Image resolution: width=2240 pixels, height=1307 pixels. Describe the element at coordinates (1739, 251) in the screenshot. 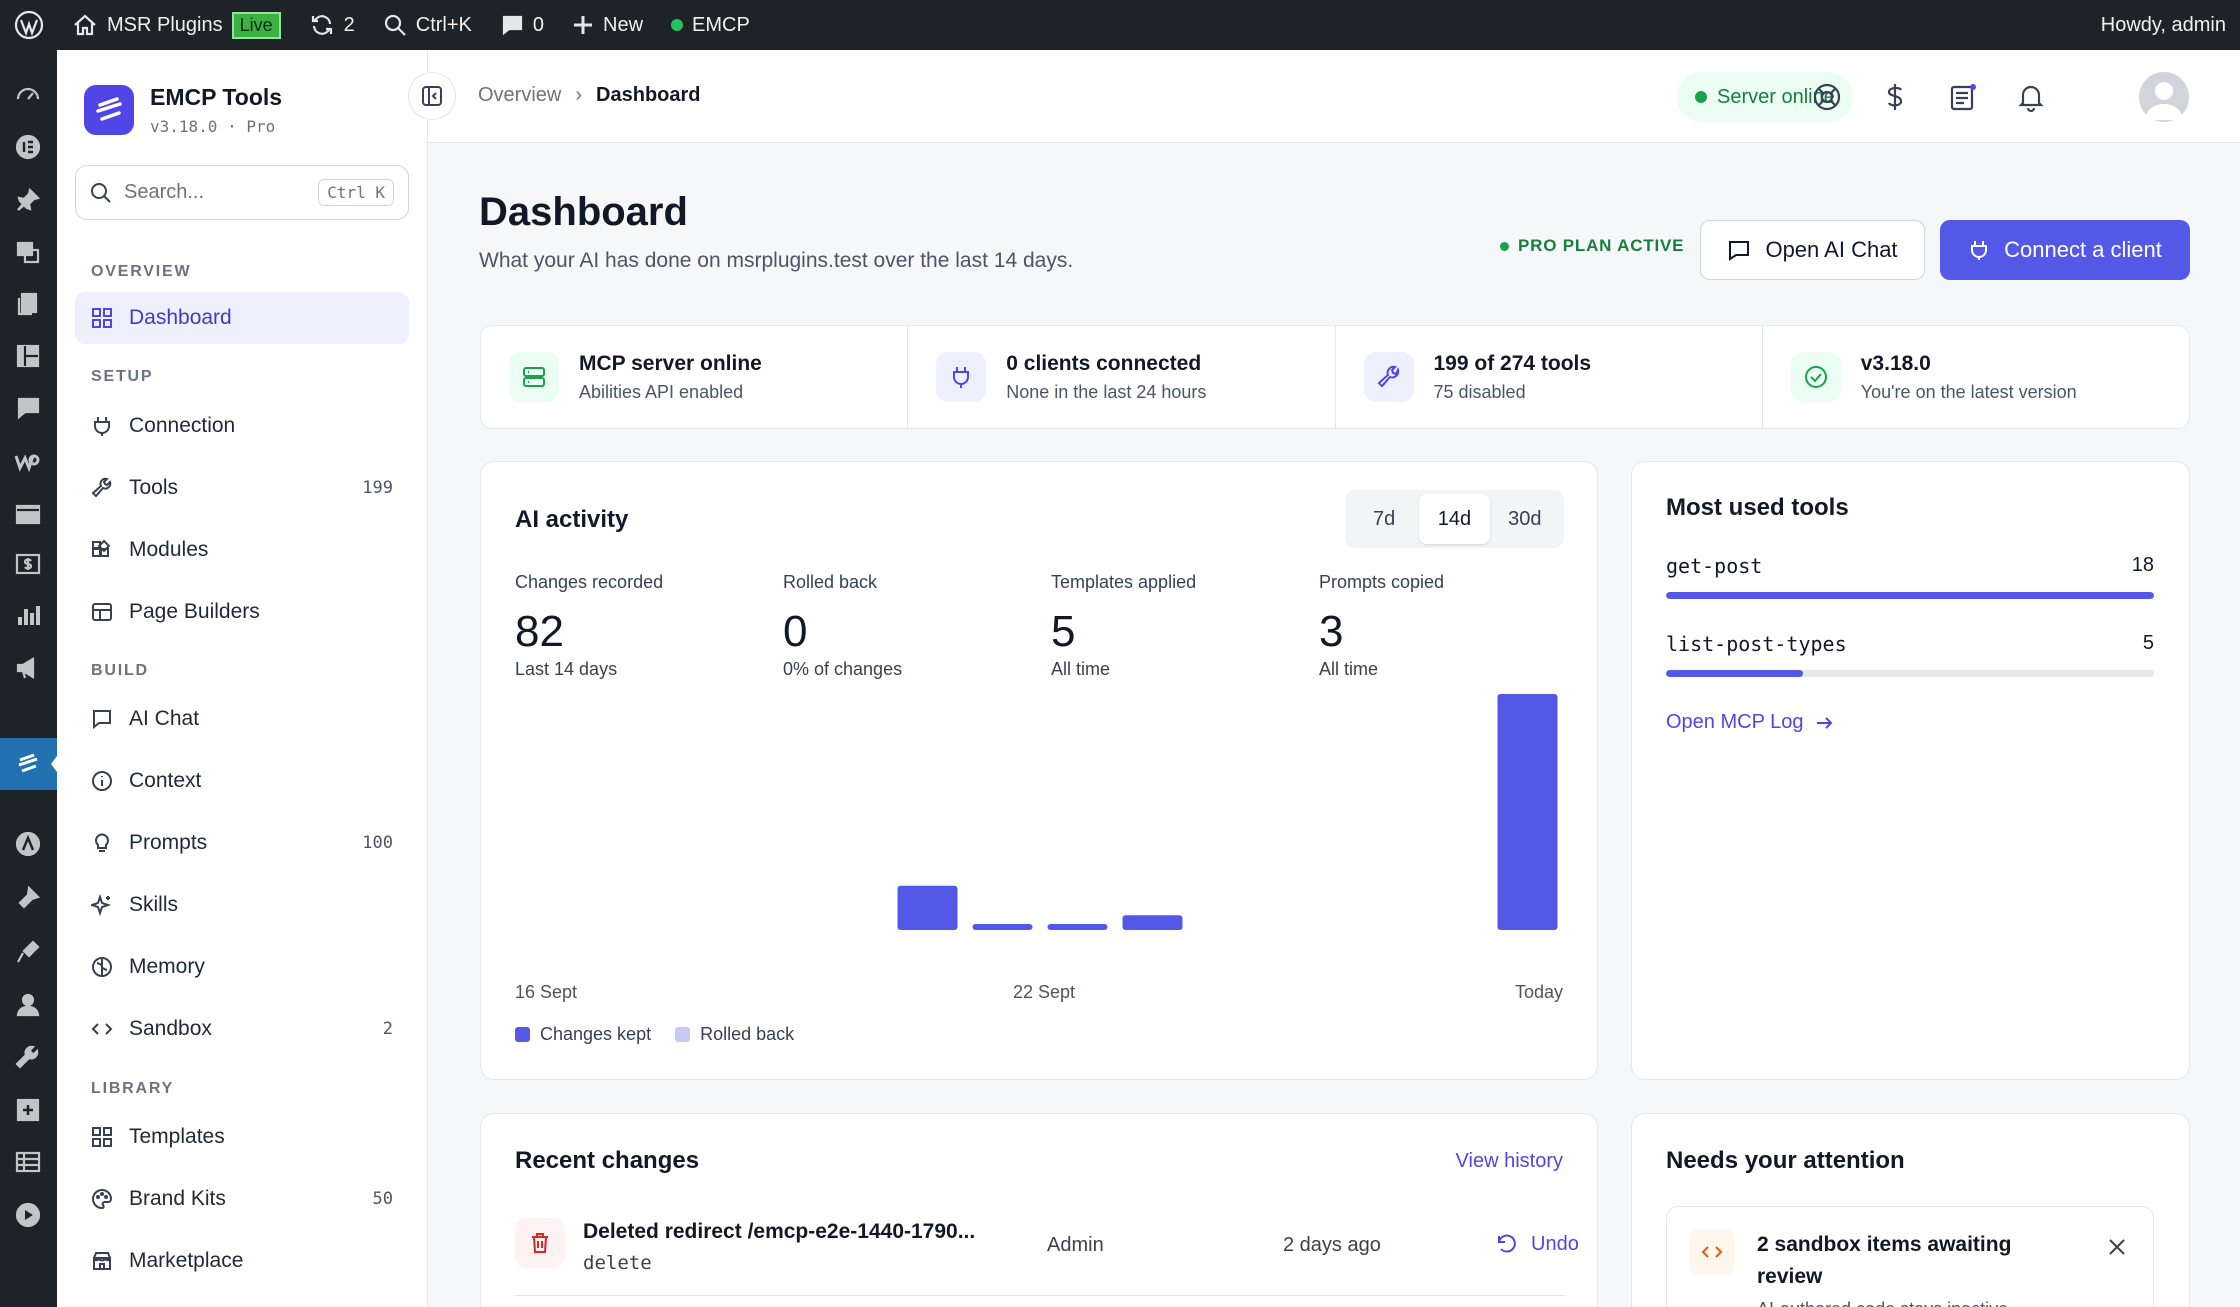

I see `chat-icon` at that location.